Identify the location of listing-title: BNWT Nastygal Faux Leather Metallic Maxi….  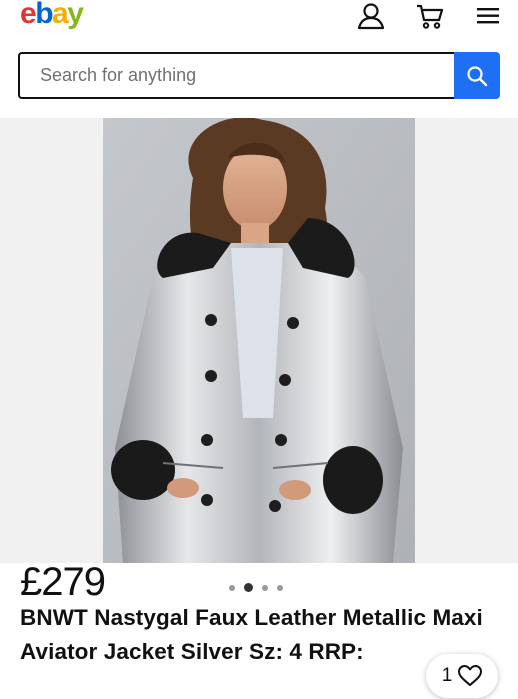
(251, 634).